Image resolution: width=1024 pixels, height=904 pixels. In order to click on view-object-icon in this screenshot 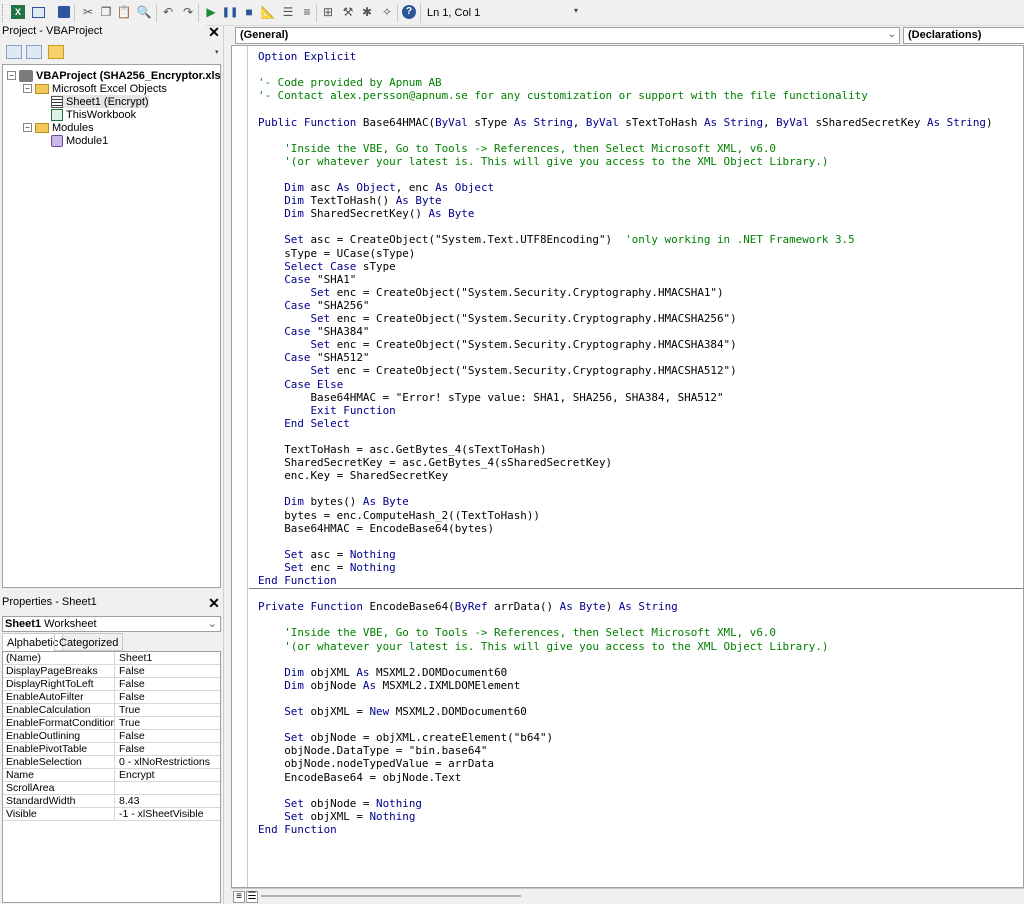, I will do `click(34, 52)`.